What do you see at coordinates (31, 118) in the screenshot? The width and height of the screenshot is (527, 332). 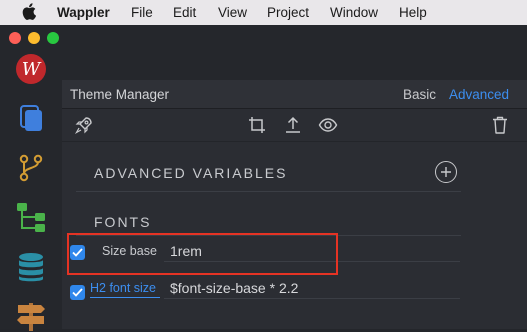 I see `pages-icon` at bounding box center [31, 118].